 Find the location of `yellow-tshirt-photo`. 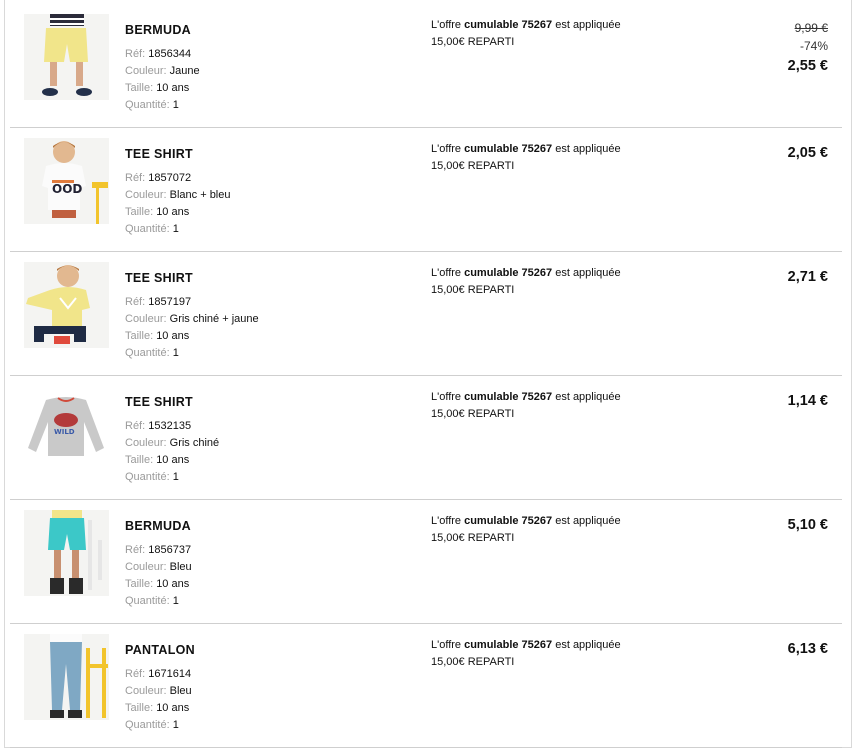

yellow-tshirt-photo is located at coordinates (66, 305).